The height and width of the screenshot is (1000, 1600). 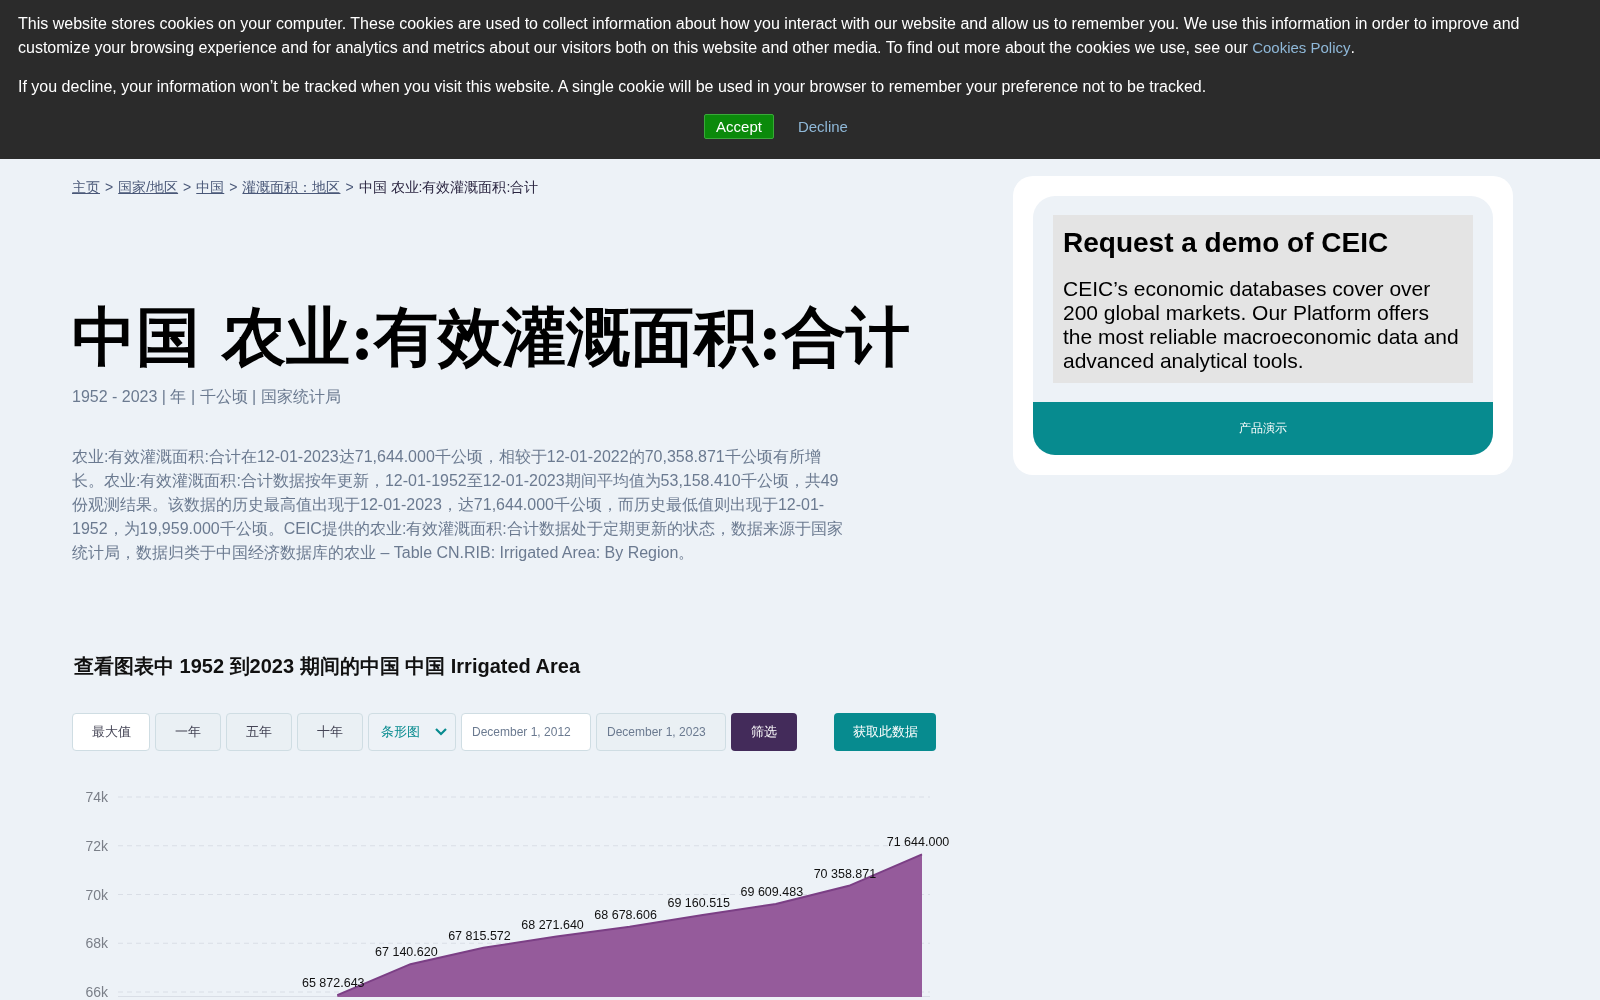 What do you see at coordinates (328, 666) in the screenshot?
I see `chart-heading: 查看图表中 1952 到2023 期间的中国 中国 Irrigated Area` at bounding box center [328, 666].